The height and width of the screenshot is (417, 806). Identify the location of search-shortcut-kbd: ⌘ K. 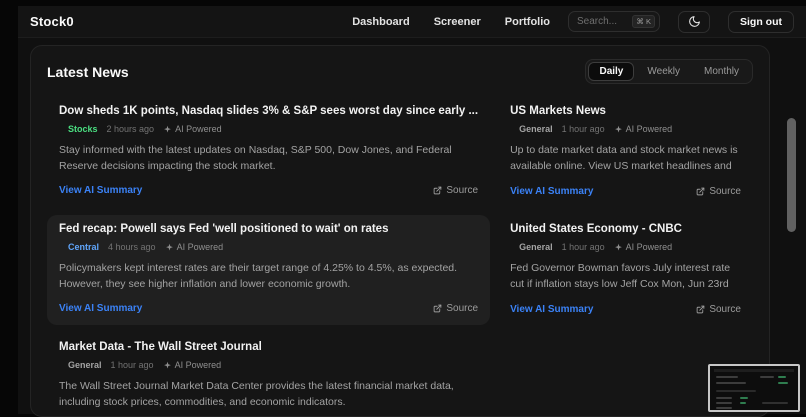
(643, 21).